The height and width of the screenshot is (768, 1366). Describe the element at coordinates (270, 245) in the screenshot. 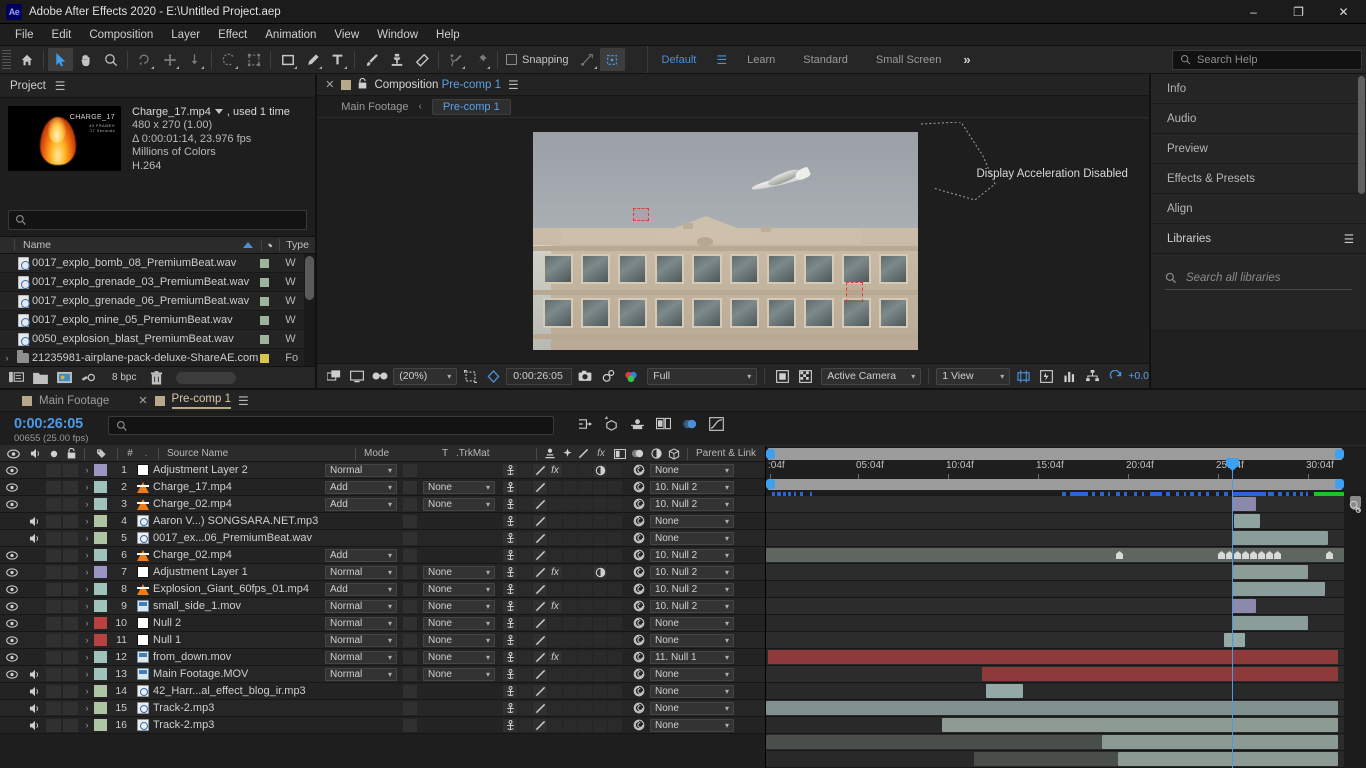

I see `column-label-icon` at that location.